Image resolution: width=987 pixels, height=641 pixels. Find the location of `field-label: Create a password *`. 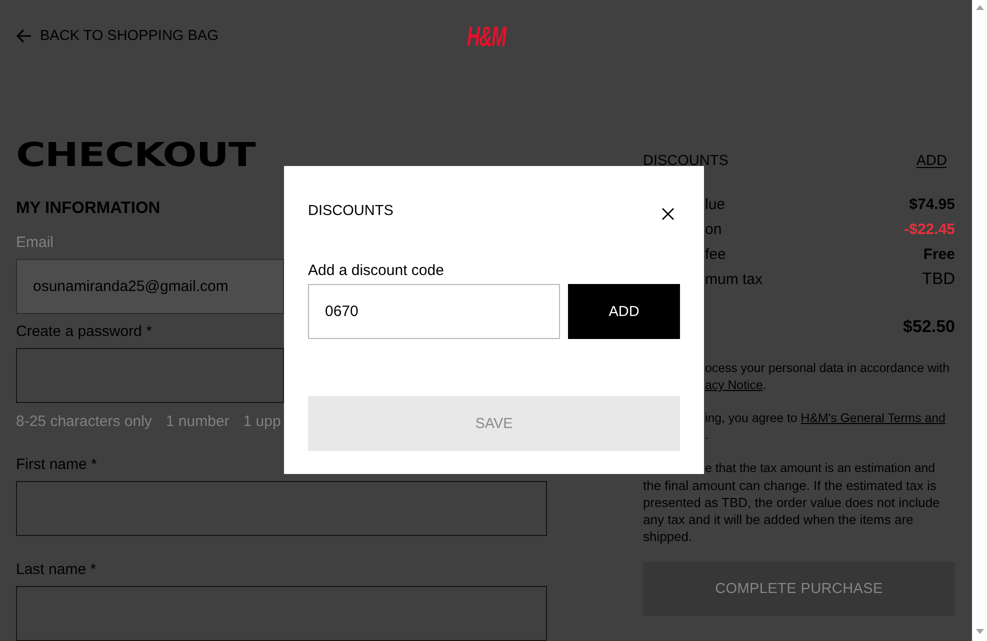

field-label: Create a password * is located at coordinates (84, 332).